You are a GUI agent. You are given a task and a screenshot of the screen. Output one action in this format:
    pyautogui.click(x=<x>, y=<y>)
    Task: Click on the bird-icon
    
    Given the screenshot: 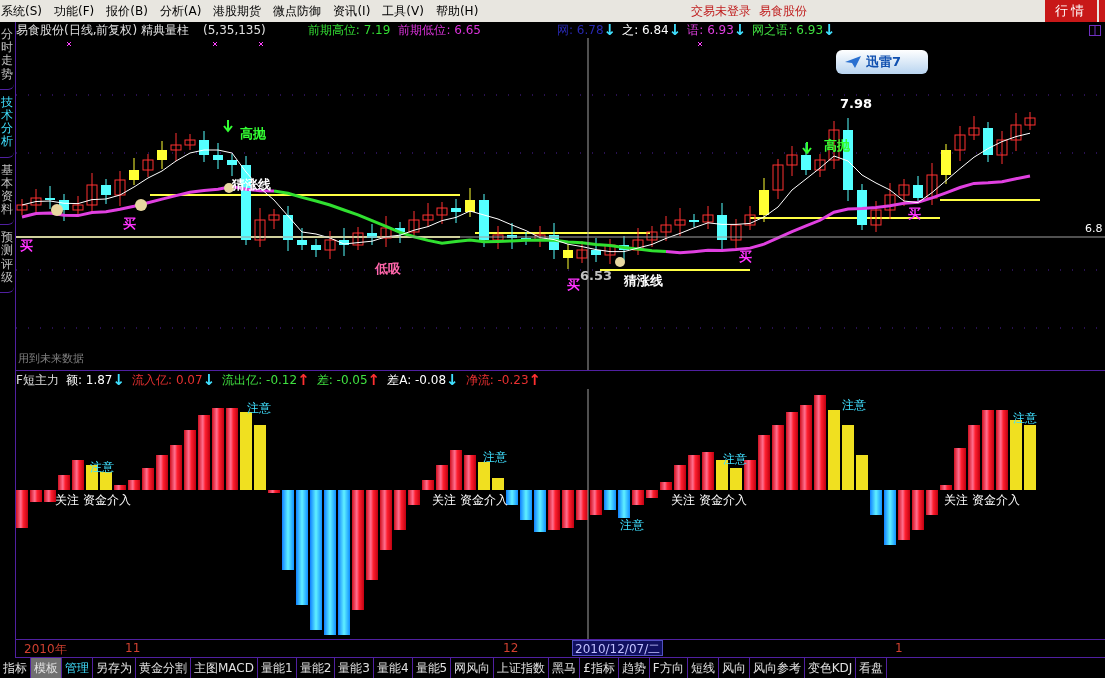 What is the action you would take?
    pyautogui.click(x=853, y=62)
    